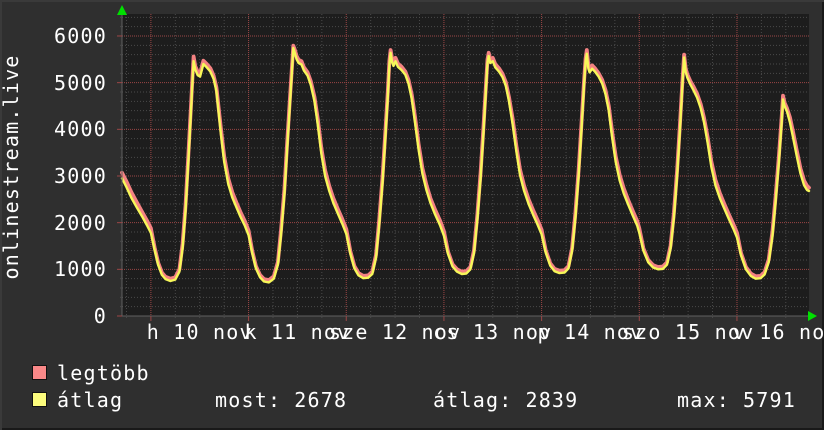 The width and height of the screenshot is (824, 430). I want to click on y-axis-label: 2000, so click(80, 222).